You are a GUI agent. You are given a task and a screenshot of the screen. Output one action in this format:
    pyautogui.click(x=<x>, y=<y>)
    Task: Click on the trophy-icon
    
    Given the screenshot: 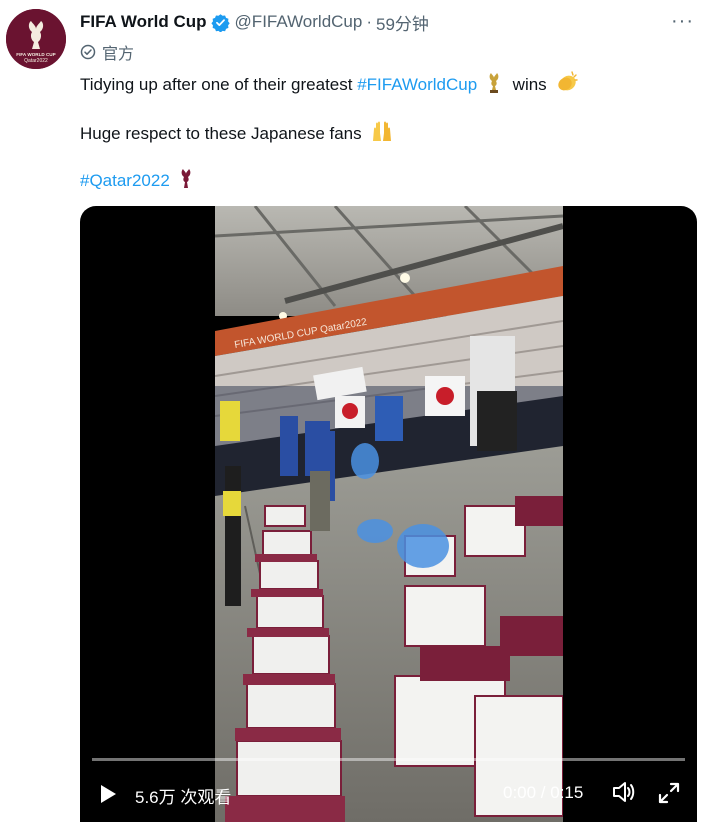 What is the action you would take?
    pyautogui.click(x=494, y=83)
    